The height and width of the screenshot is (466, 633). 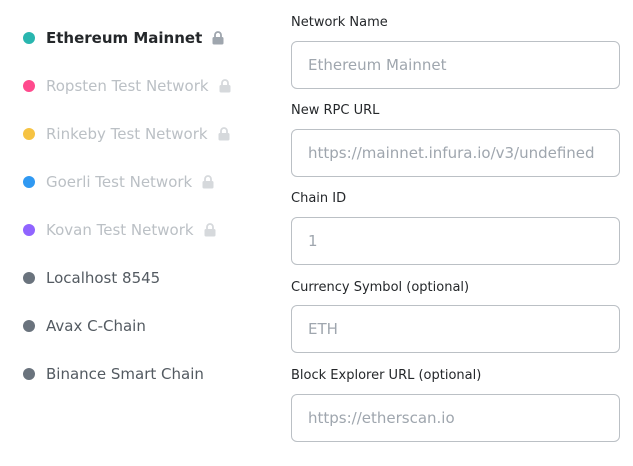 I want to click on network-item-ropsten: Ropsten Test Network, so click(x=135, y=86).